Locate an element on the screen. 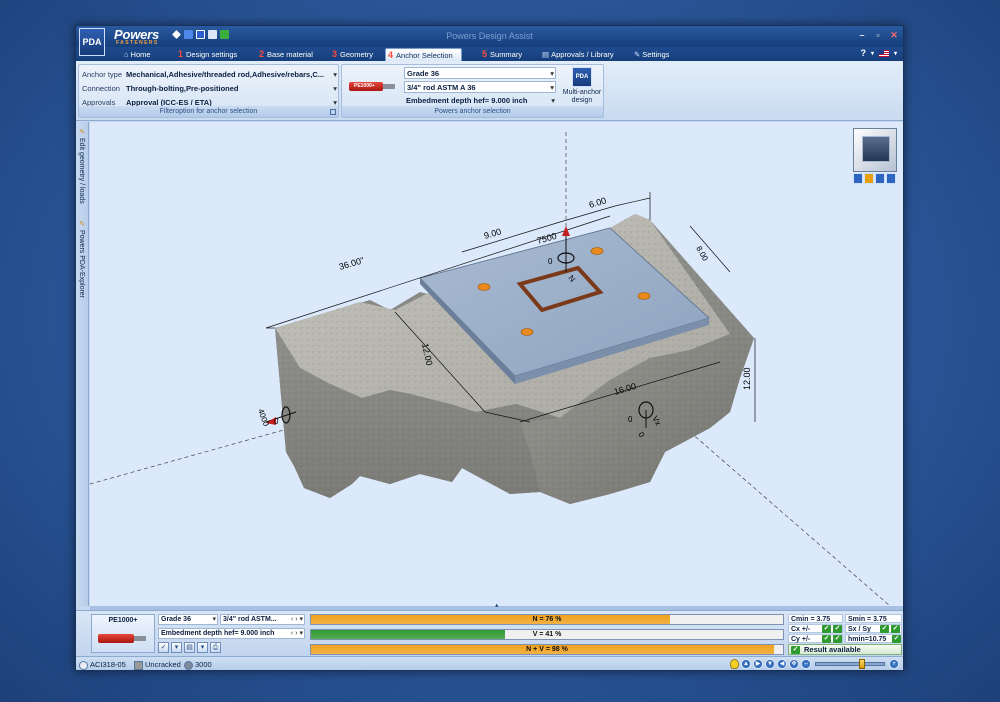 The width and height of the screenshot is (1000, 702). result-embedment-value: Embedment depth hef= 9.000 inch is located at coordinates (218, 633).